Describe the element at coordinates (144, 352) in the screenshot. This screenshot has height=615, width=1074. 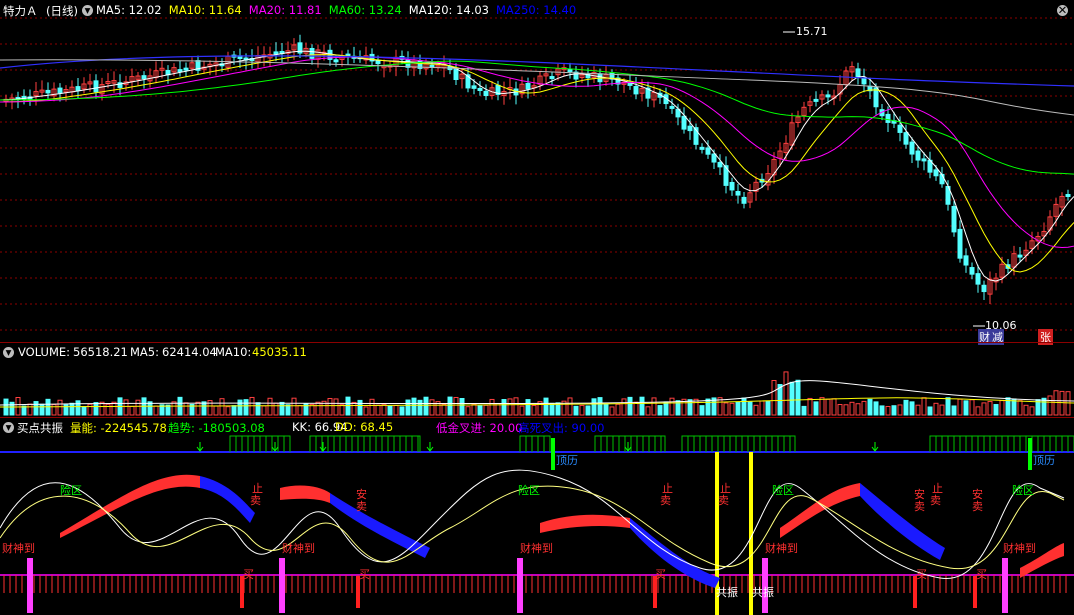
I see `volume-ma5-label: MA5:` at that location.